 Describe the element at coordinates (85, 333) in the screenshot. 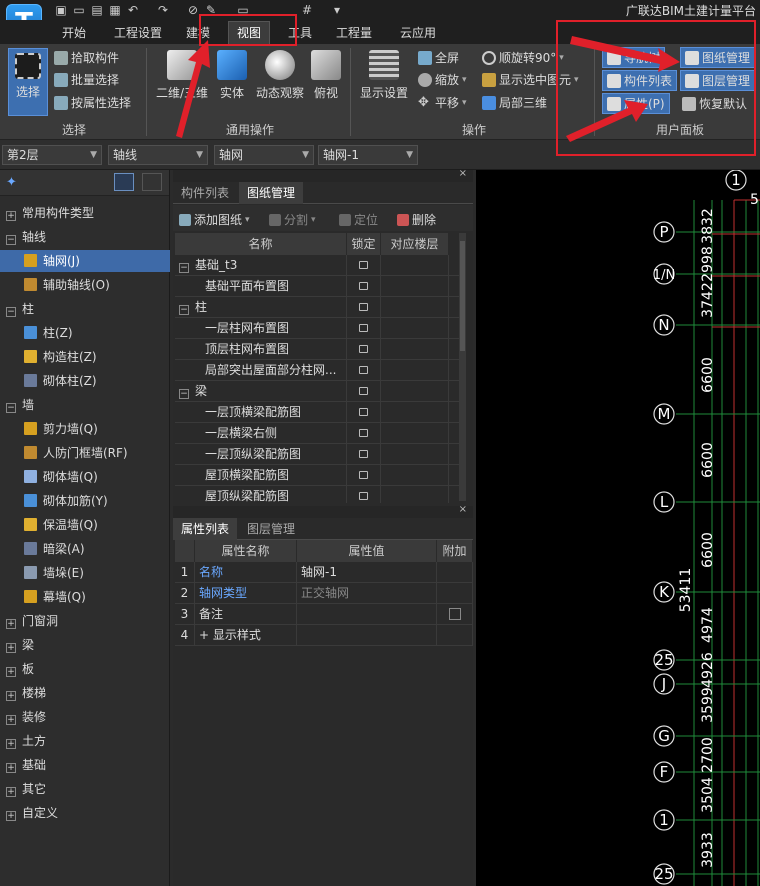

I see `tree-item: 柱(Z)` at that location.